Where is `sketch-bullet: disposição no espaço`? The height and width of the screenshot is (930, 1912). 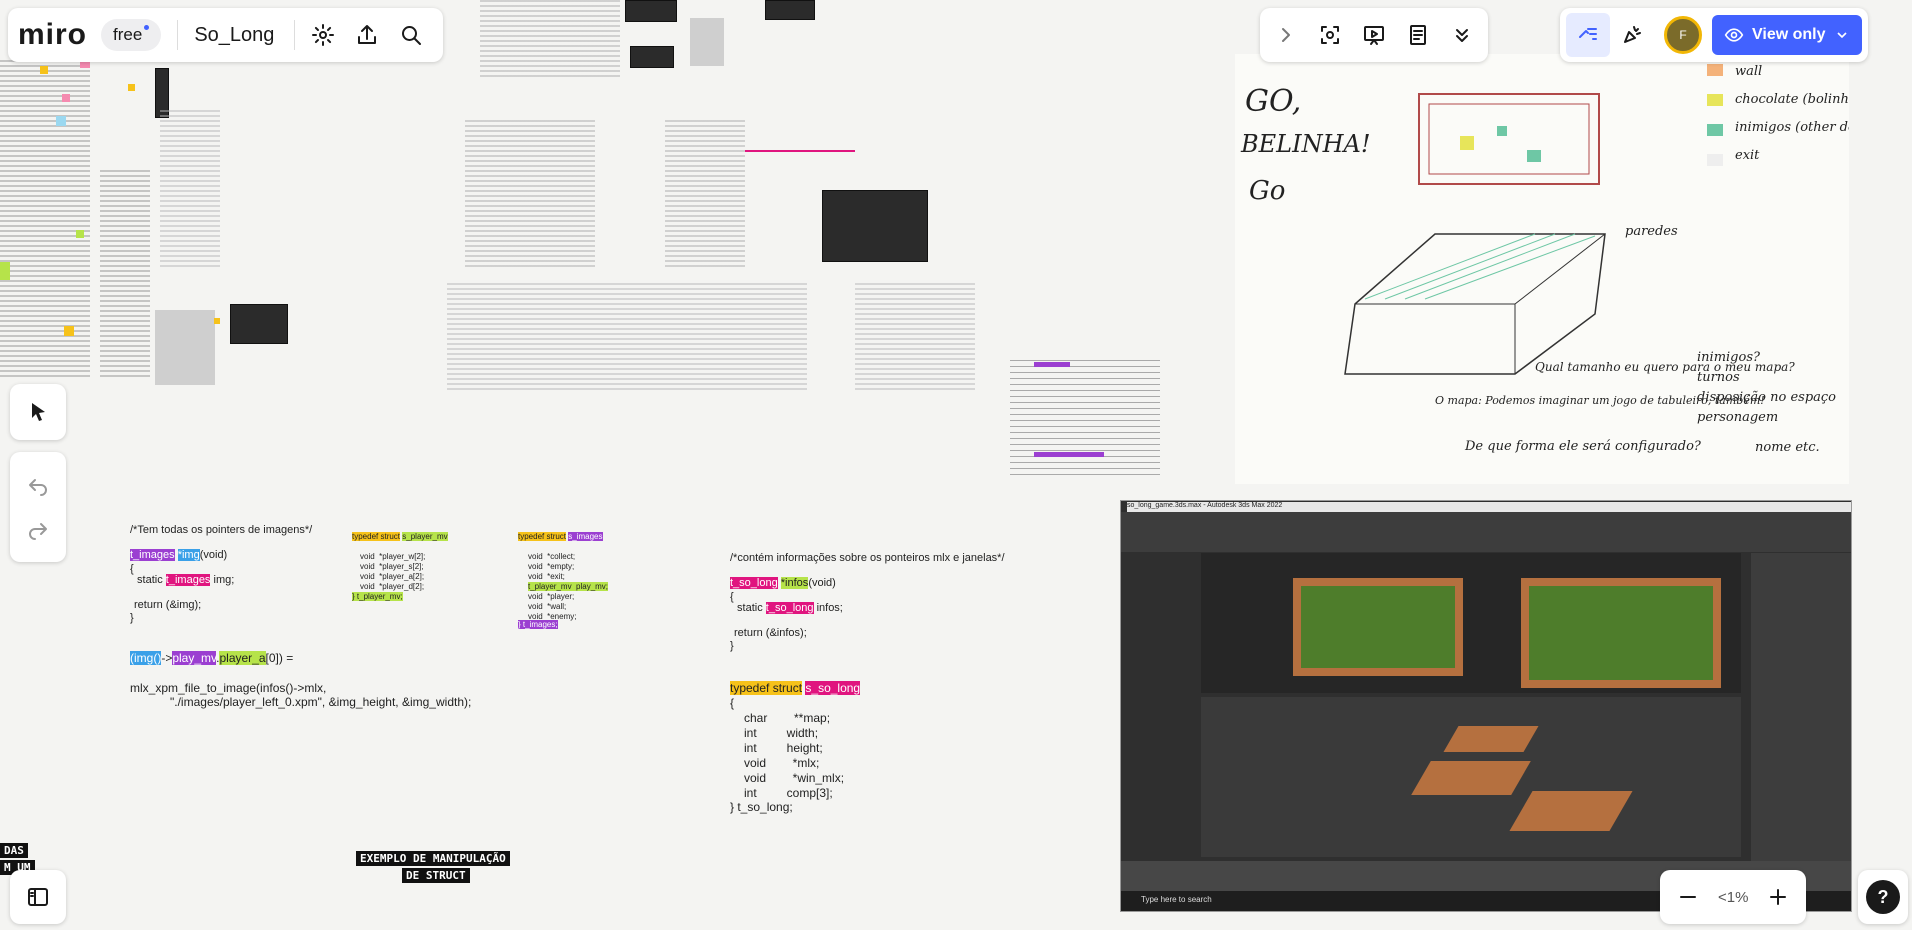 sketch-bullet: disposição no espaço is located at coordinates (1766, 397).